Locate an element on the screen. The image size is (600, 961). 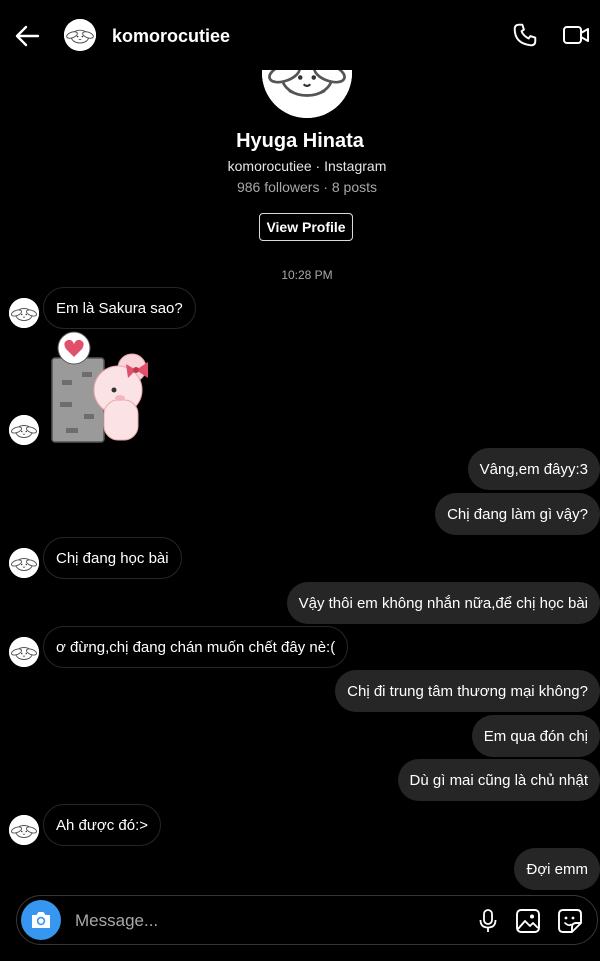
message-sent: Đợi emm is located at coordinates (557, 869).